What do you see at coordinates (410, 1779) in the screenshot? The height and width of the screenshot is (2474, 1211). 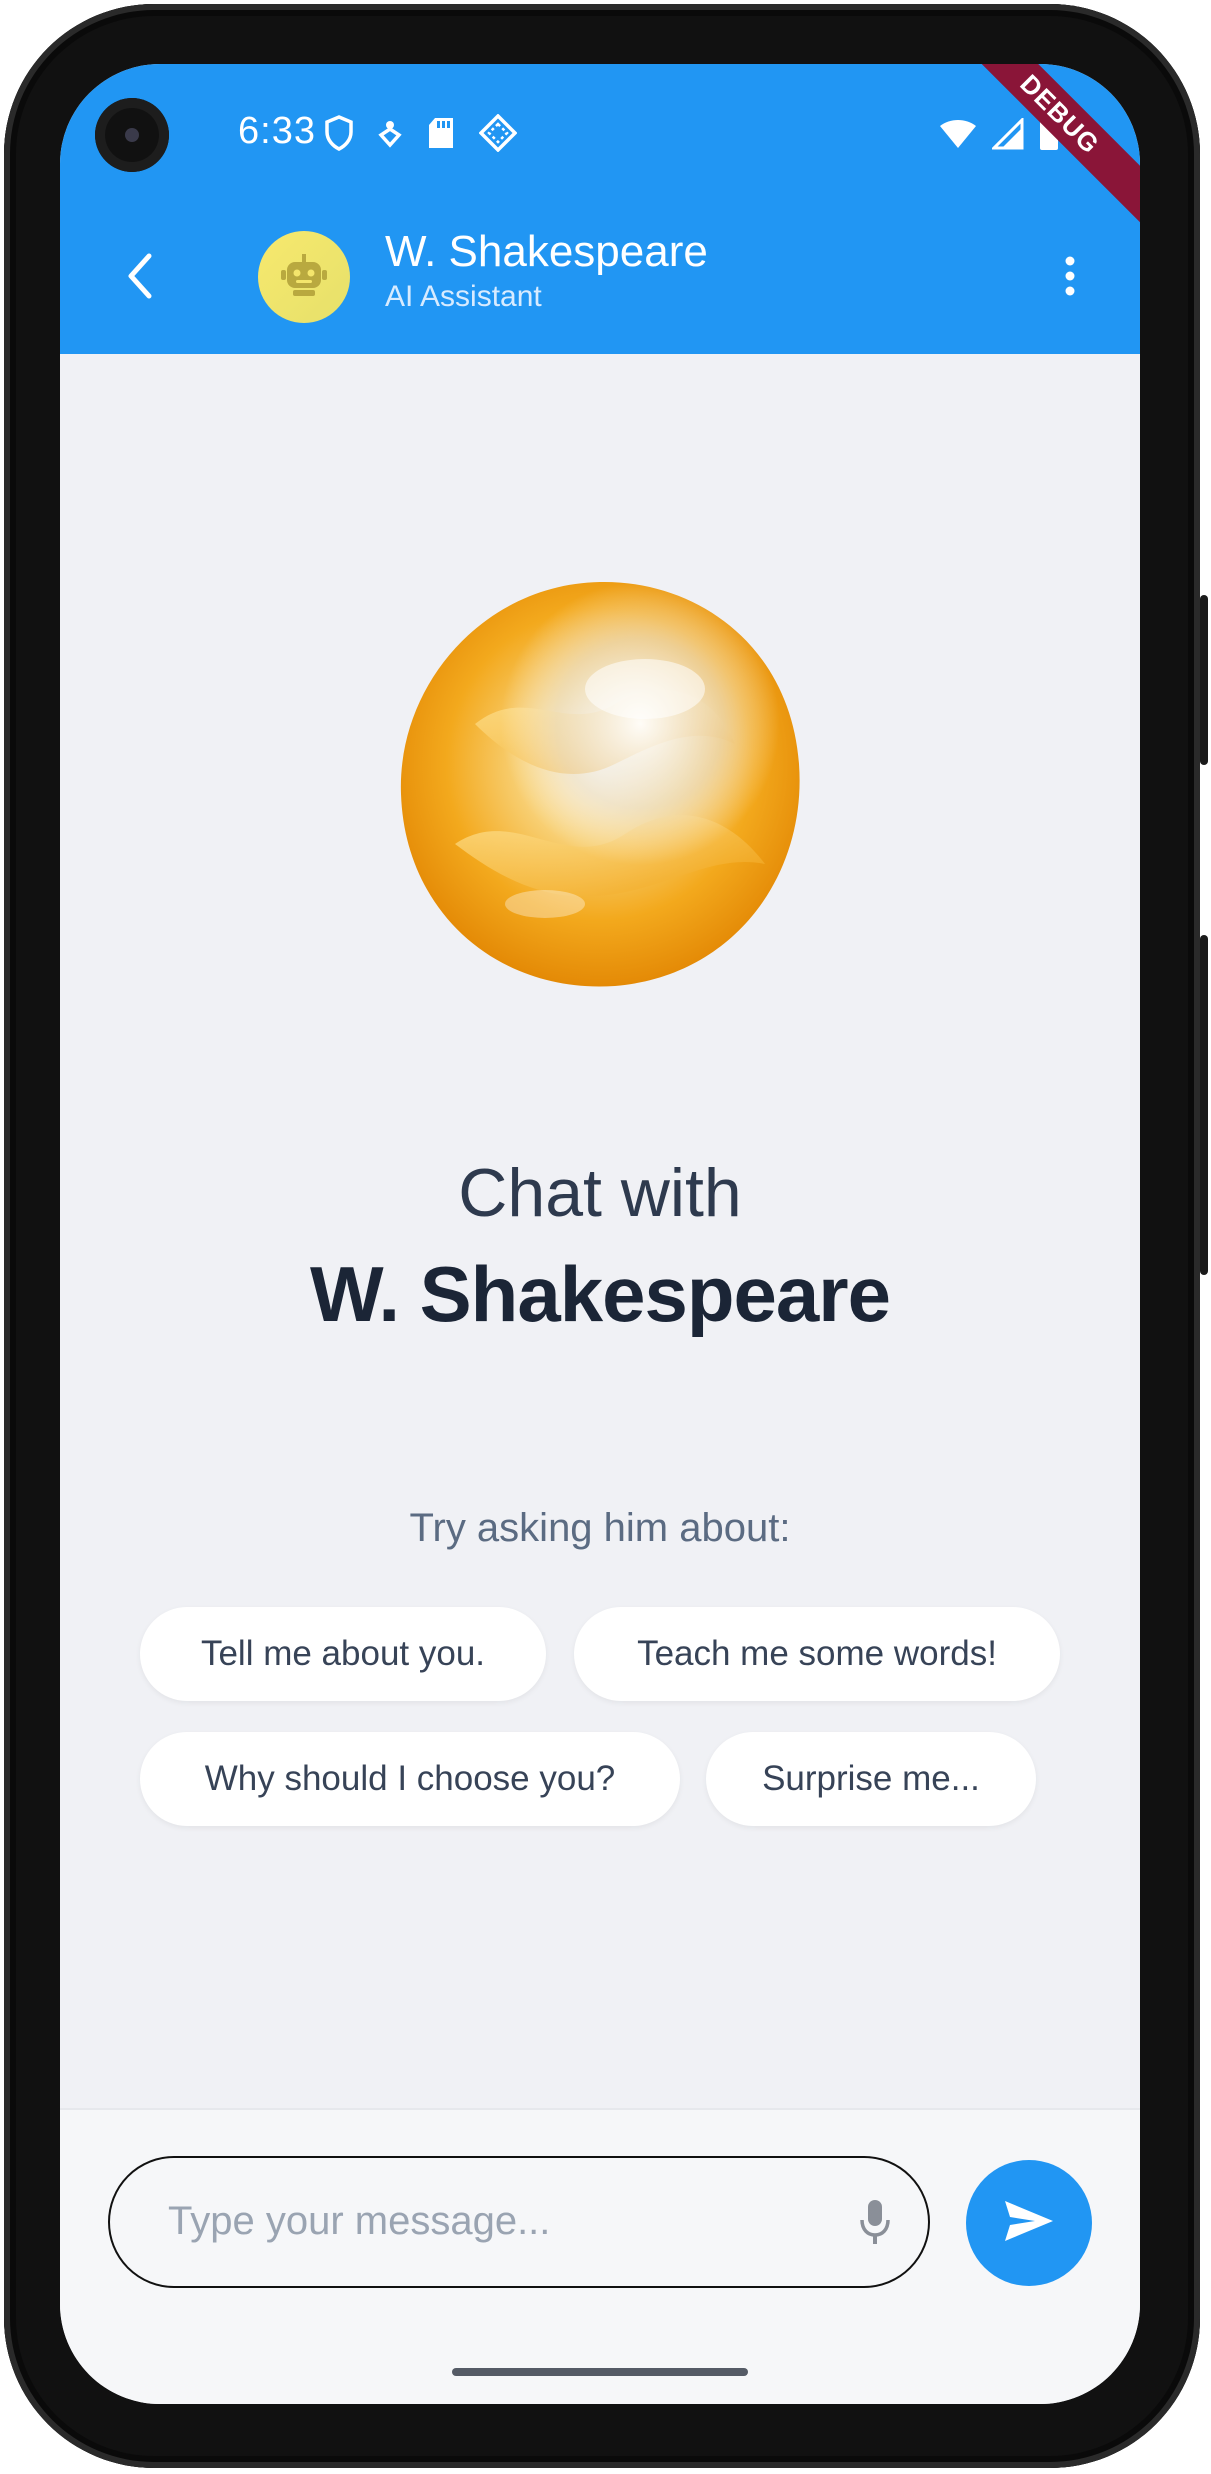 I see `suggestion-chip: Why should I choose you?` at bounding box center [410, 1779].